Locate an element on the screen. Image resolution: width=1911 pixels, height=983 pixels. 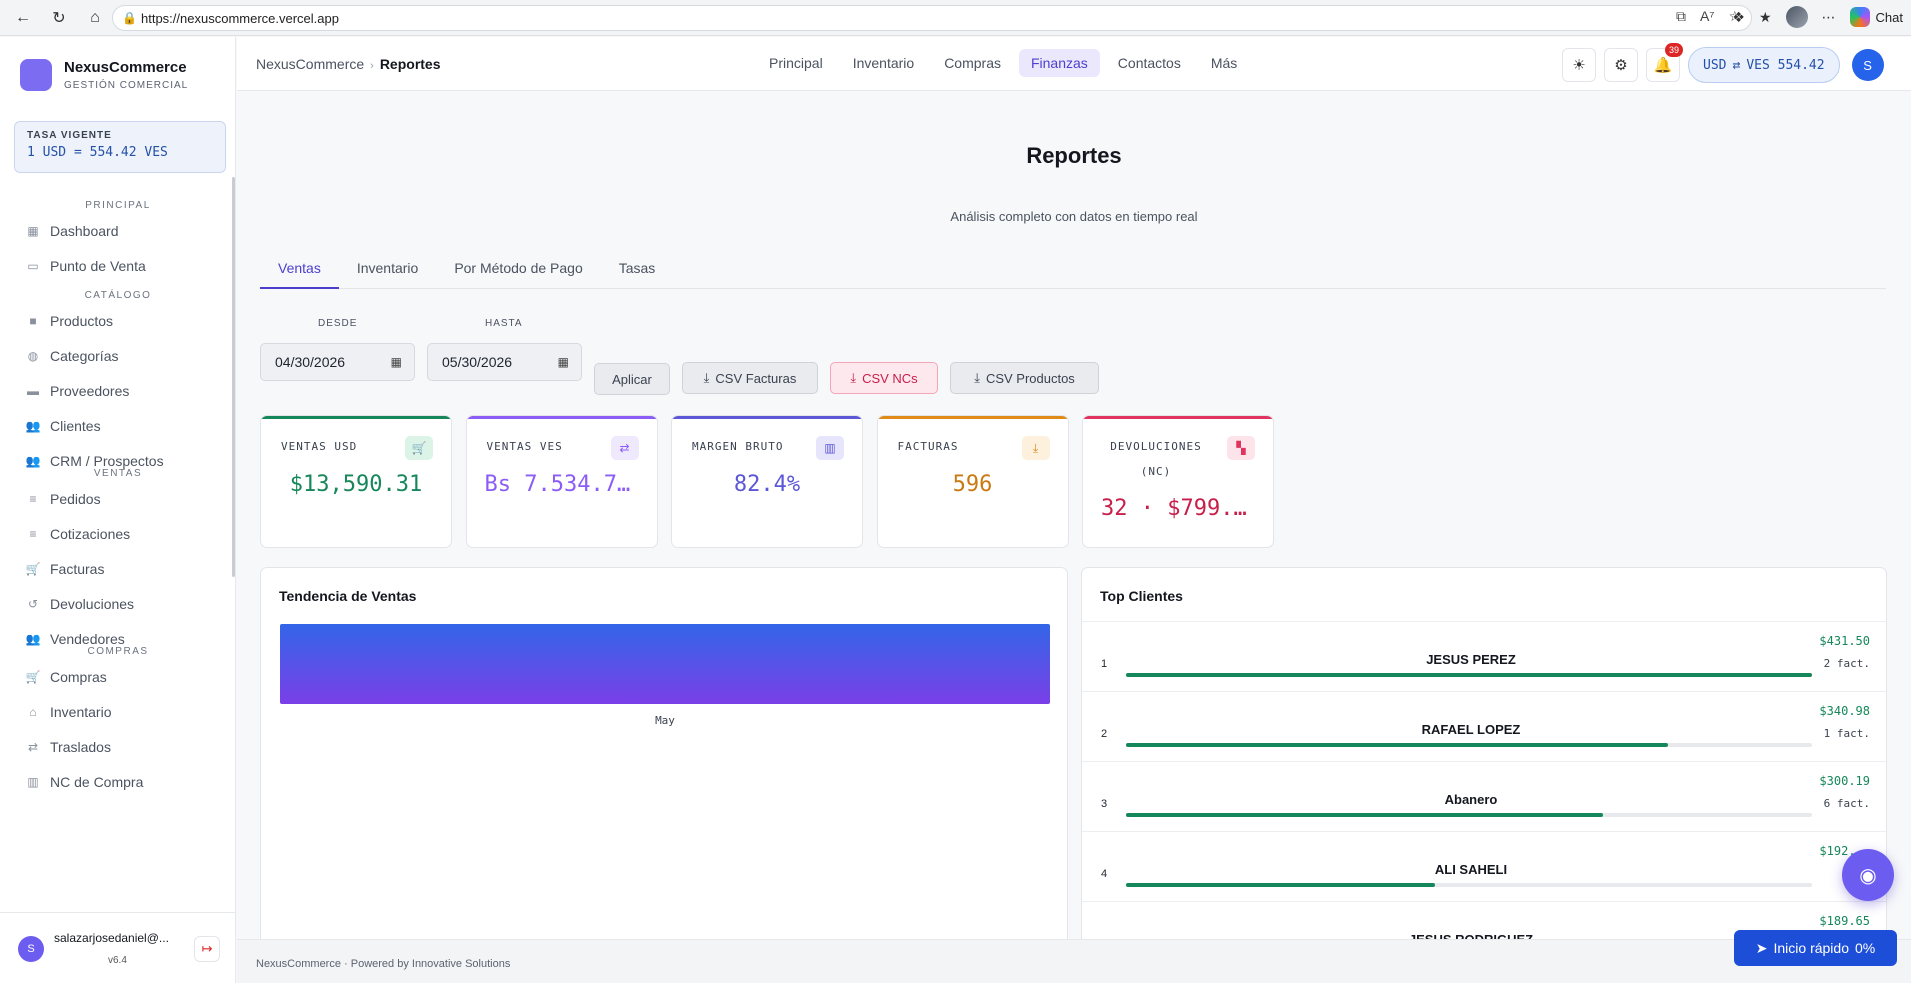
sidebar-item-label: CRM / Prospectos is located at coordinates (107, 461).